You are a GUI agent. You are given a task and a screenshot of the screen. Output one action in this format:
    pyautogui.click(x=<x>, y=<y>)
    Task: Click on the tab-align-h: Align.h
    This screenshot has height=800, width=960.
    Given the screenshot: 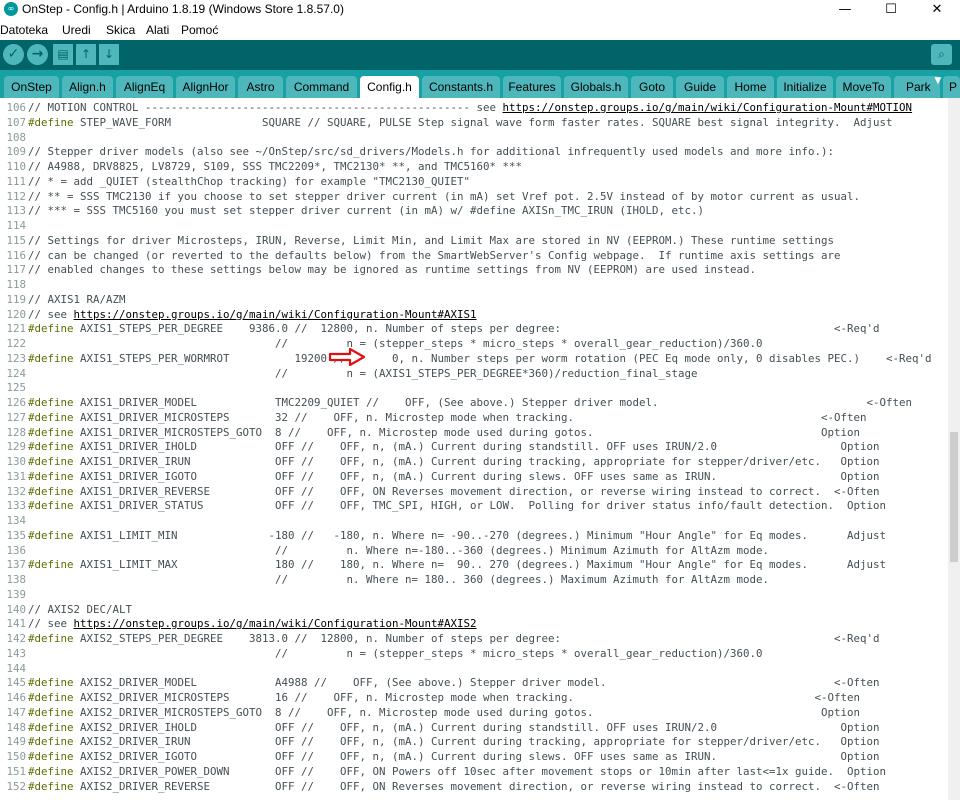 What is the action you would take?
    pyautogui.click(x=87, y=87)
    